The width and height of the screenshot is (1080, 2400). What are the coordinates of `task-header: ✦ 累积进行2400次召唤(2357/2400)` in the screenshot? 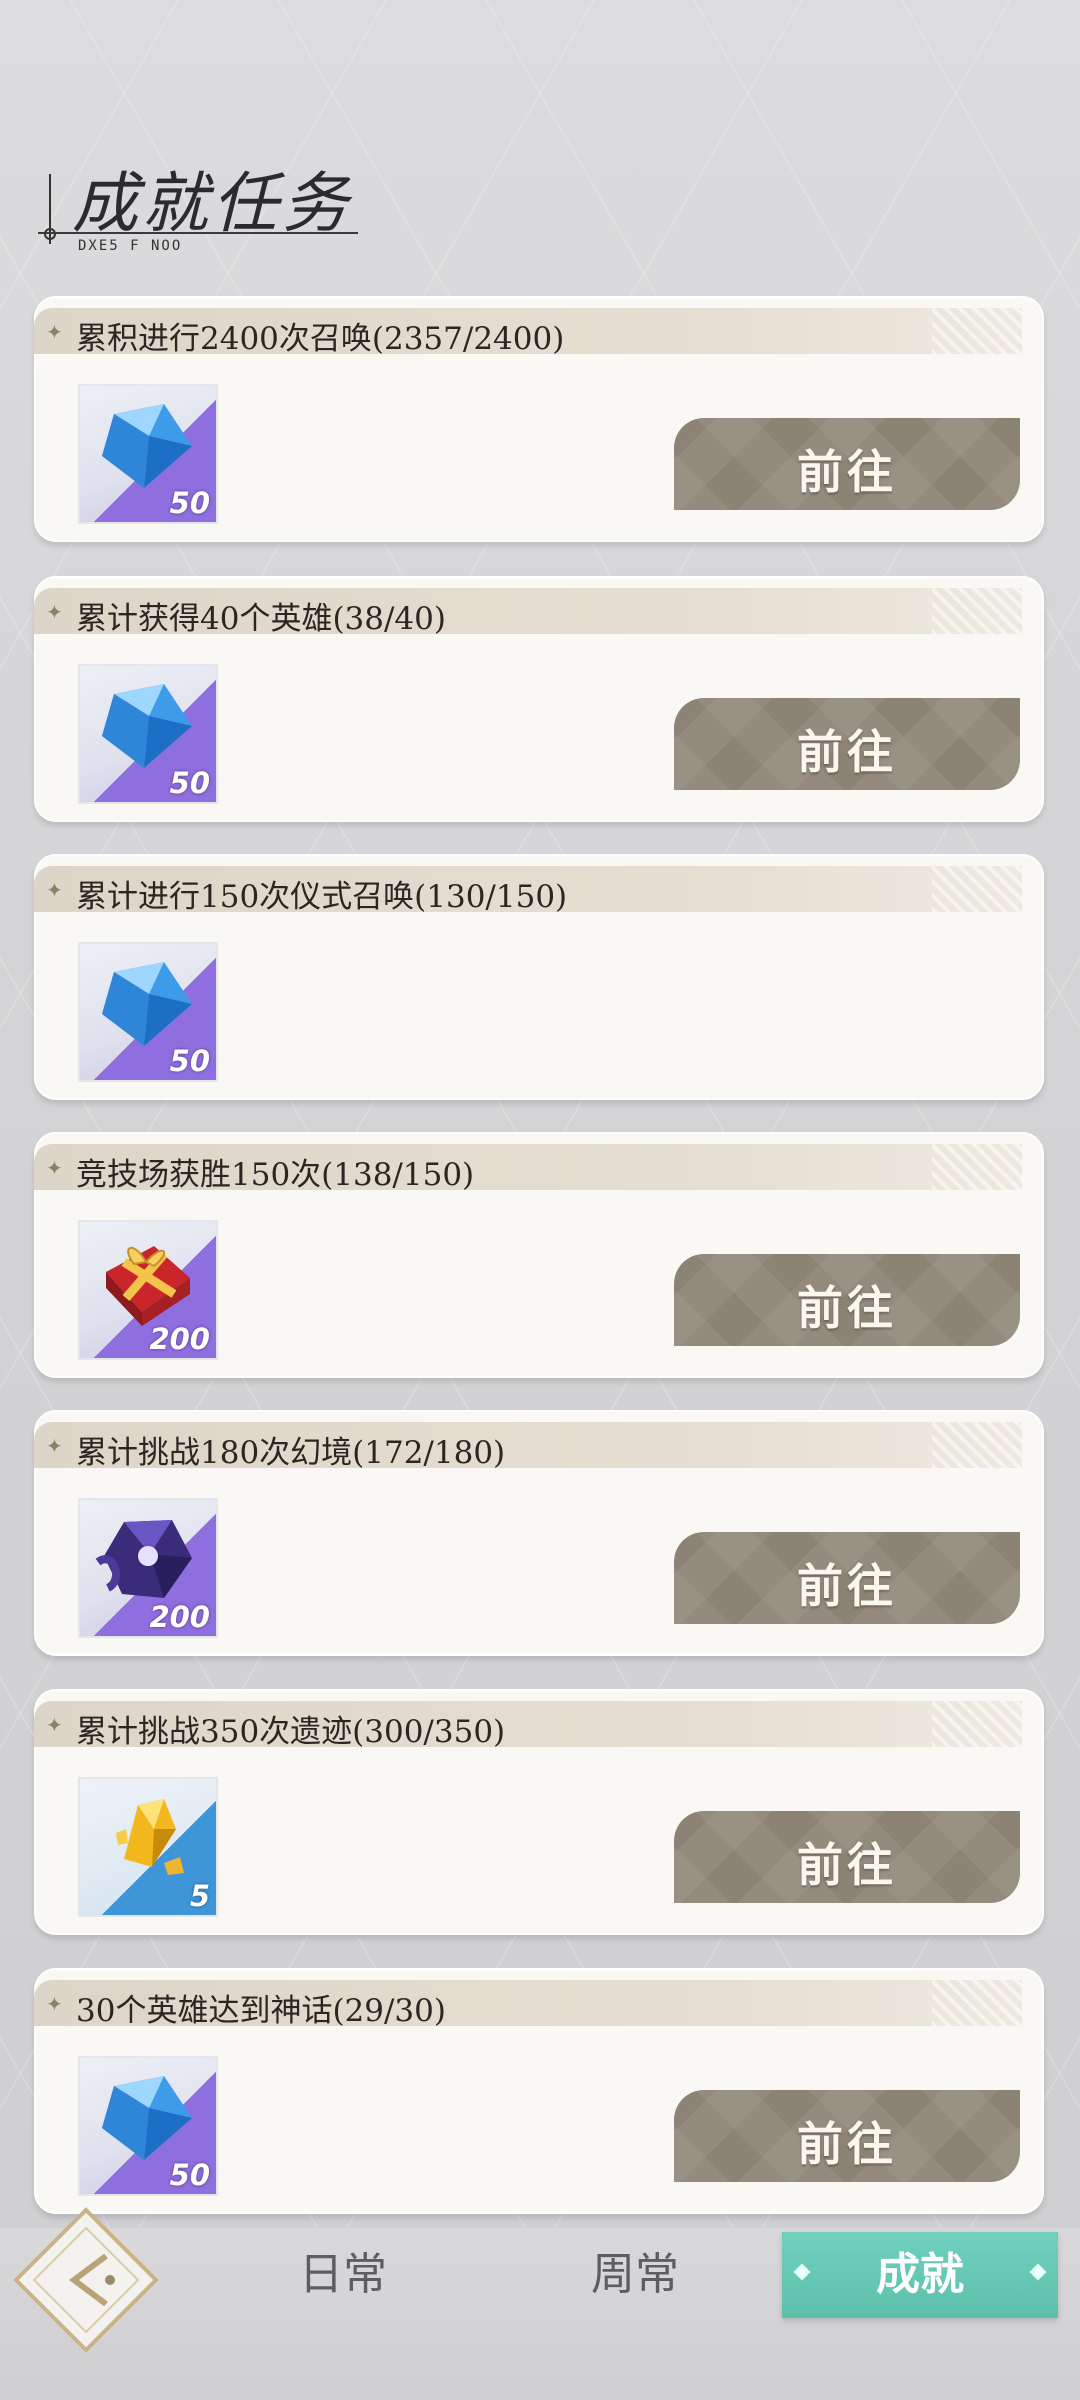 It's located at (528, 332).